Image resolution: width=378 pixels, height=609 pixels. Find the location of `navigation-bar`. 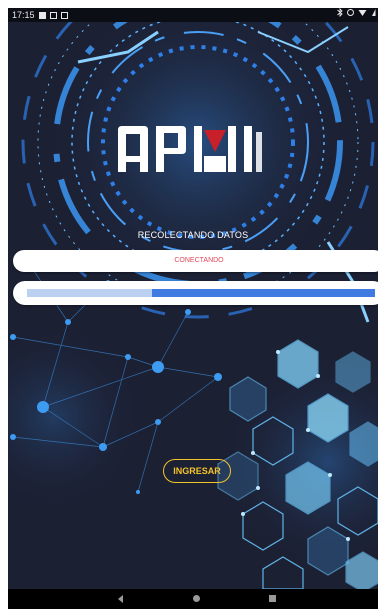

navigation-bar is located at coordinates (193, 599).